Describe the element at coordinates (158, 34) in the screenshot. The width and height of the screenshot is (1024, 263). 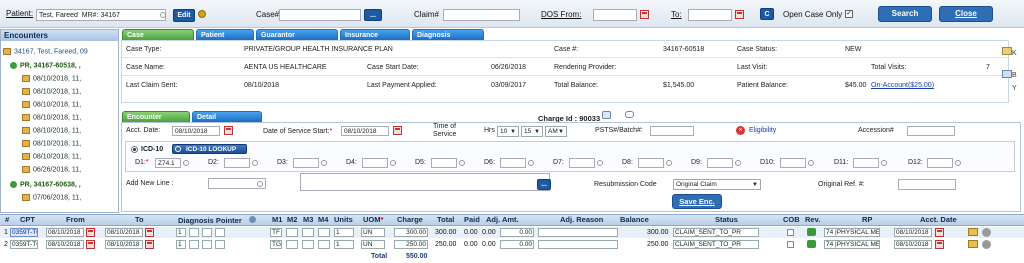
I see `tab-case: Case` at that location.